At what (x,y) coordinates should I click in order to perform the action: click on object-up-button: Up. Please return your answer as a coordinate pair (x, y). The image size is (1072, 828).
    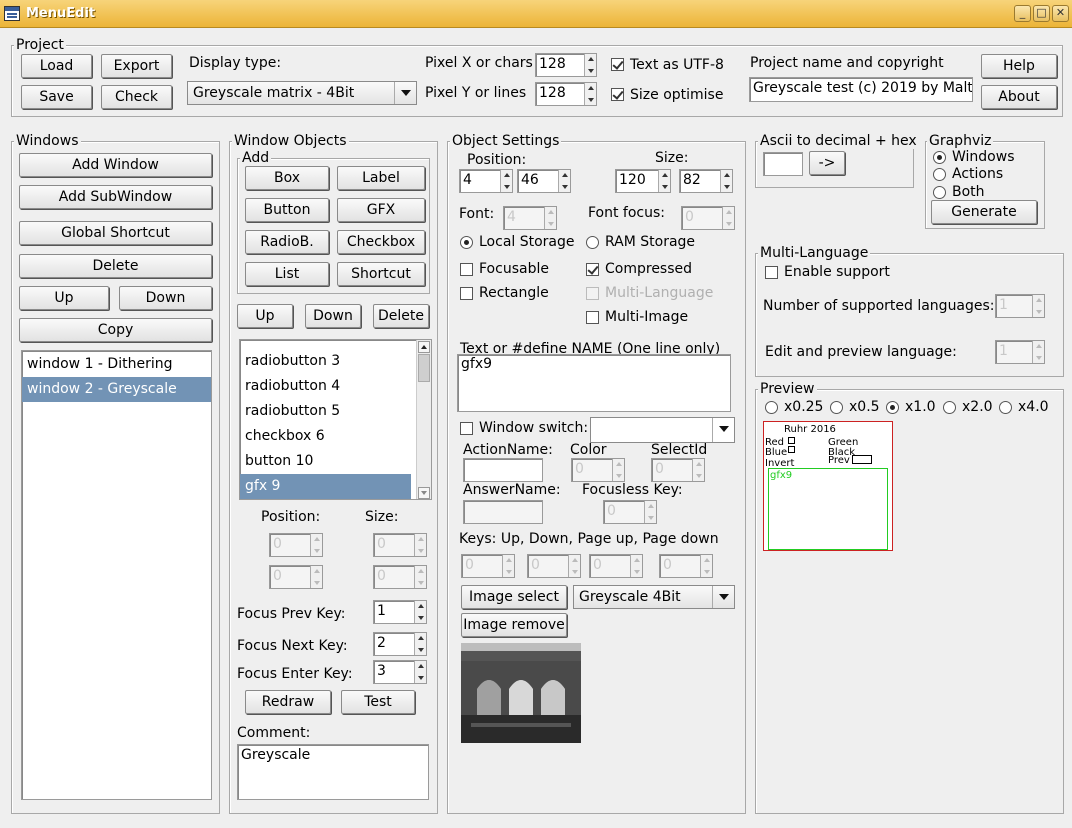
    Looking at the image, I should click on (265, 316).